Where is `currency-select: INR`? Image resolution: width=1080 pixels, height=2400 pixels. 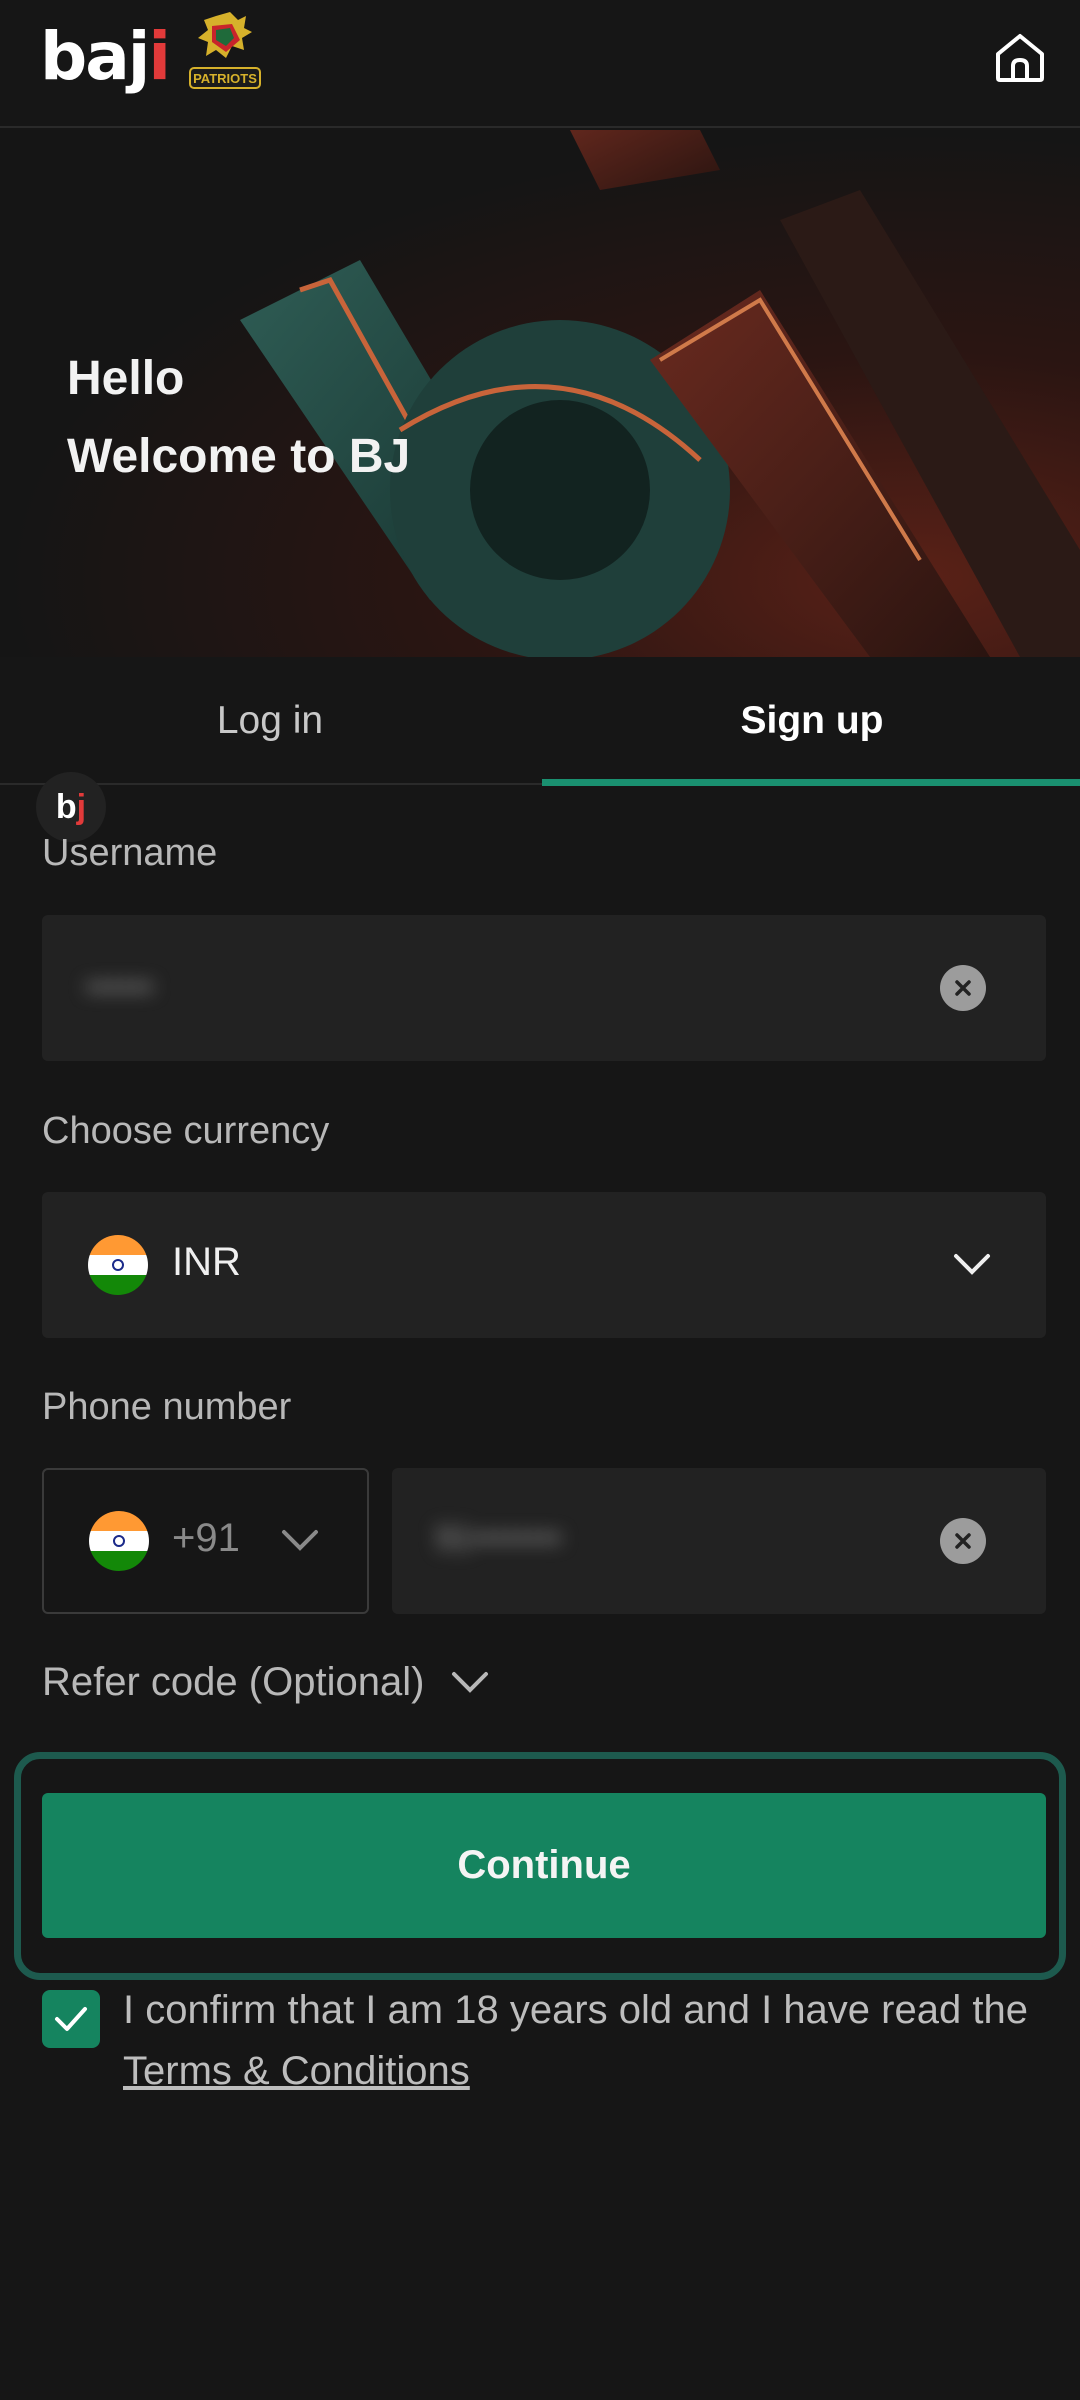 currency-select: INR is located at coordinates (544, 1265).